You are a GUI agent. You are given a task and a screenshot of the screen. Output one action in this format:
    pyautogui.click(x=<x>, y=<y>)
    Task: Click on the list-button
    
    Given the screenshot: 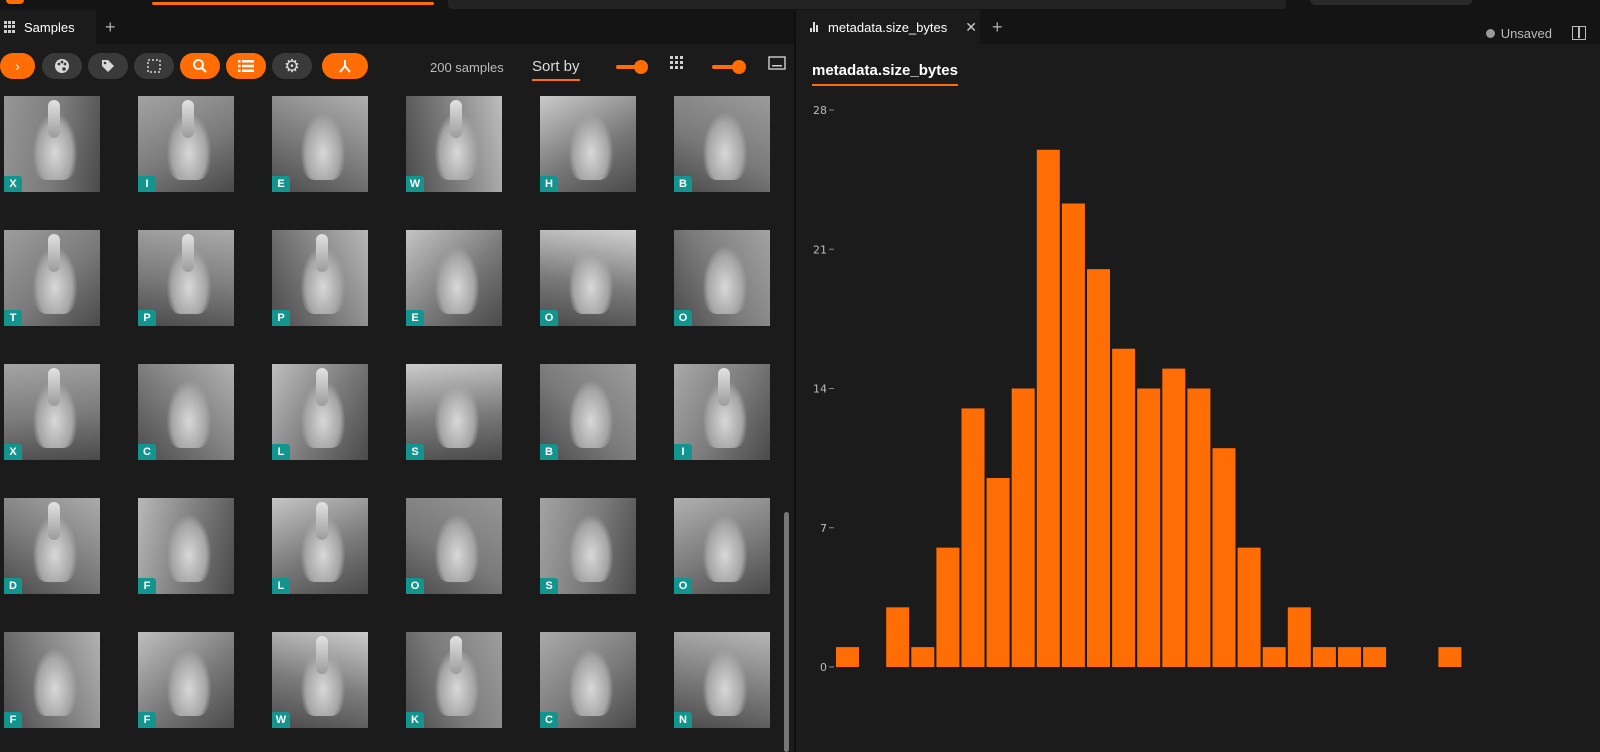 What is the action you would take?
    pyautogui.click(x=246, y=66)
    